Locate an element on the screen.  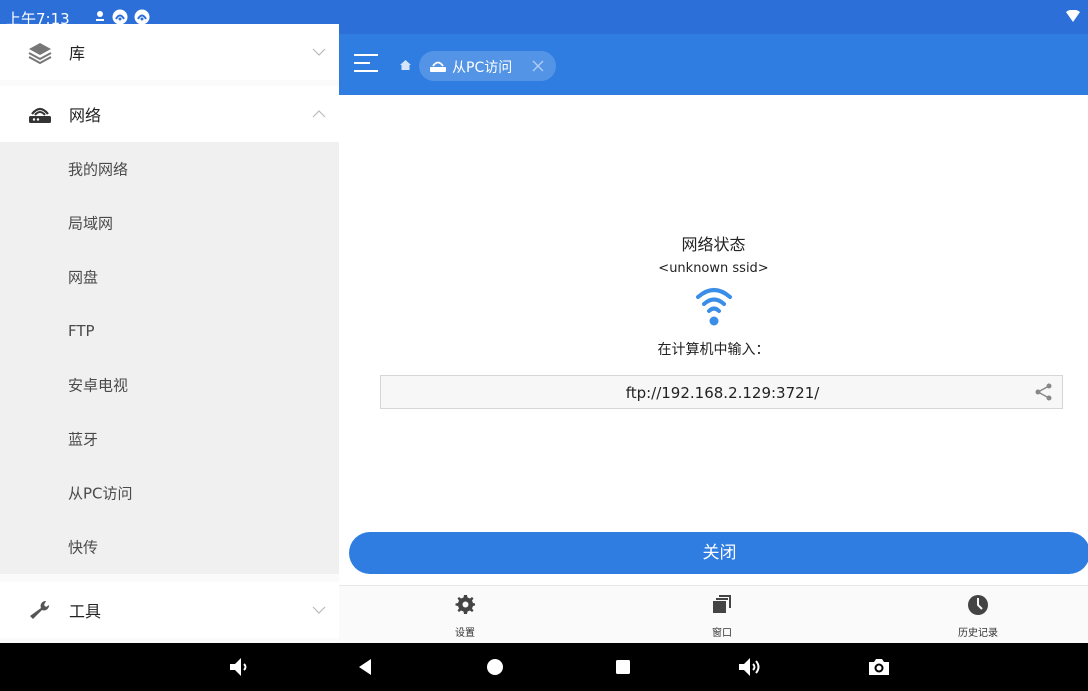
ftp-url-field: ftp://192.168.2.129:3721/ is located at coordinates (721, 392).